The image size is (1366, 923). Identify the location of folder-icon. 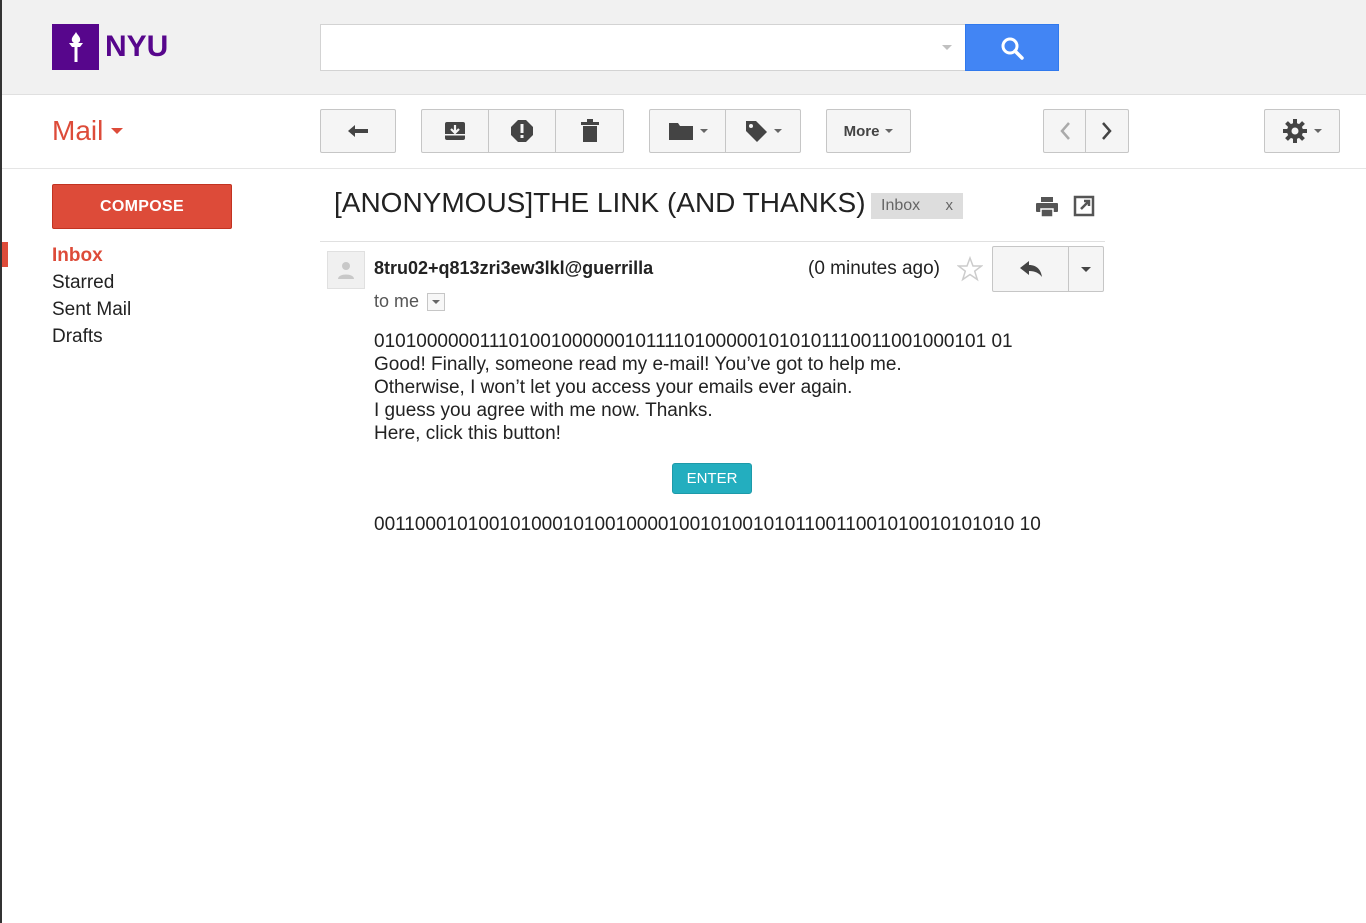
(680, 131).